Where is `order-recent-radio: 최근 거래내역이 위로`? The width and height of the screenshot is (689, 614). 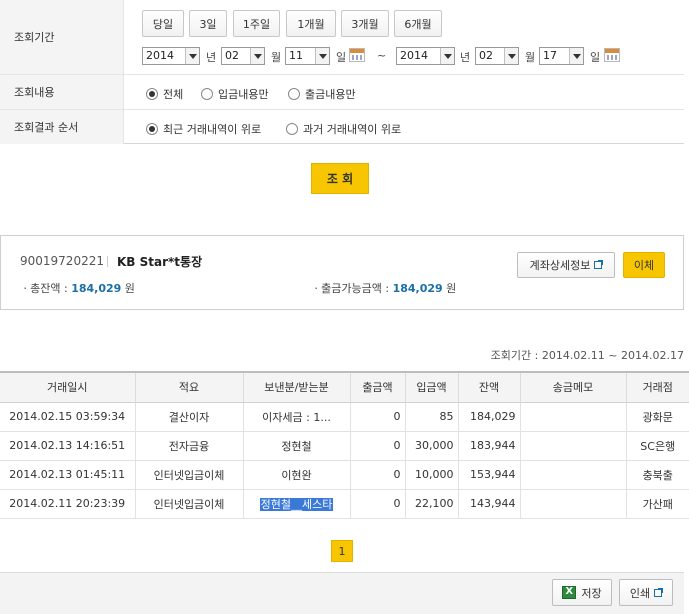 order-recent-radio: 최근 거래내역이 위로 is located at coordinates (203, 129).